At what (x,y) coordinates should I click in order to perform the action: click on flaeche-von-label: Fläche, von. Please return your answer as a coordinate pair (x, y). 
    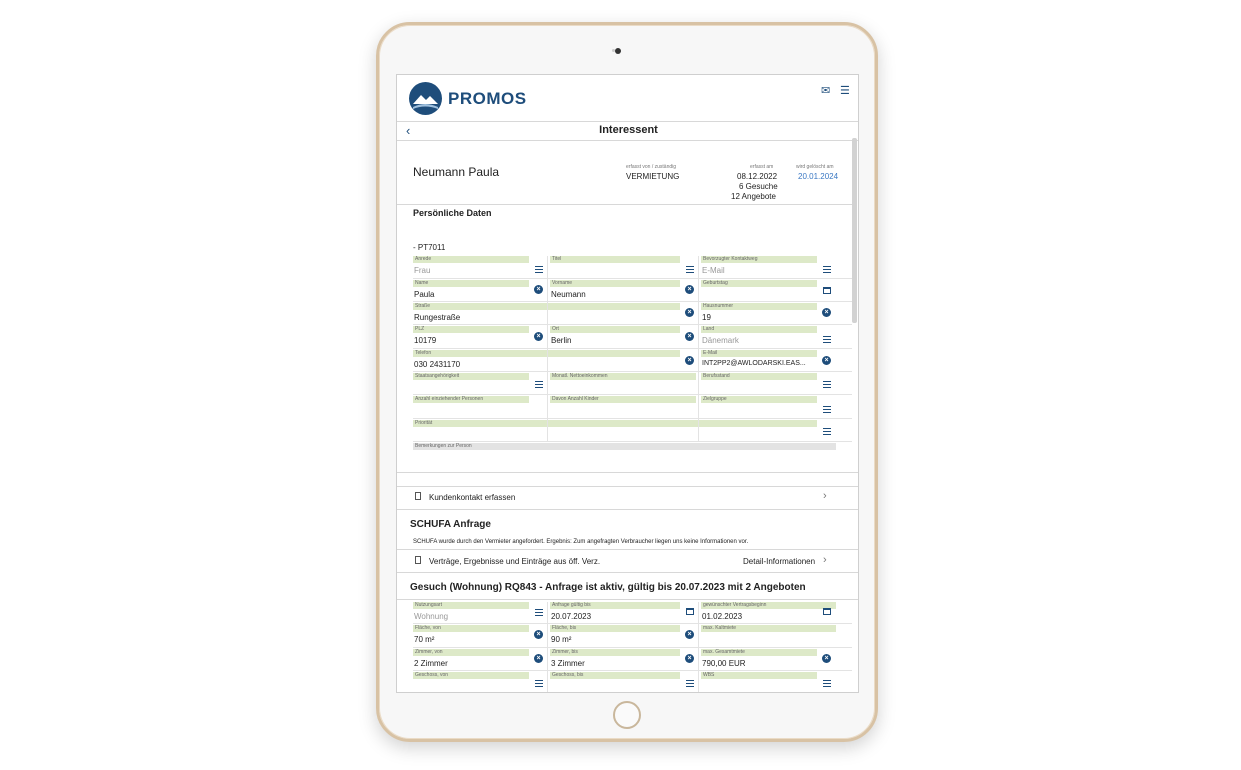
    Looking at the image, I should click on (471, 628).